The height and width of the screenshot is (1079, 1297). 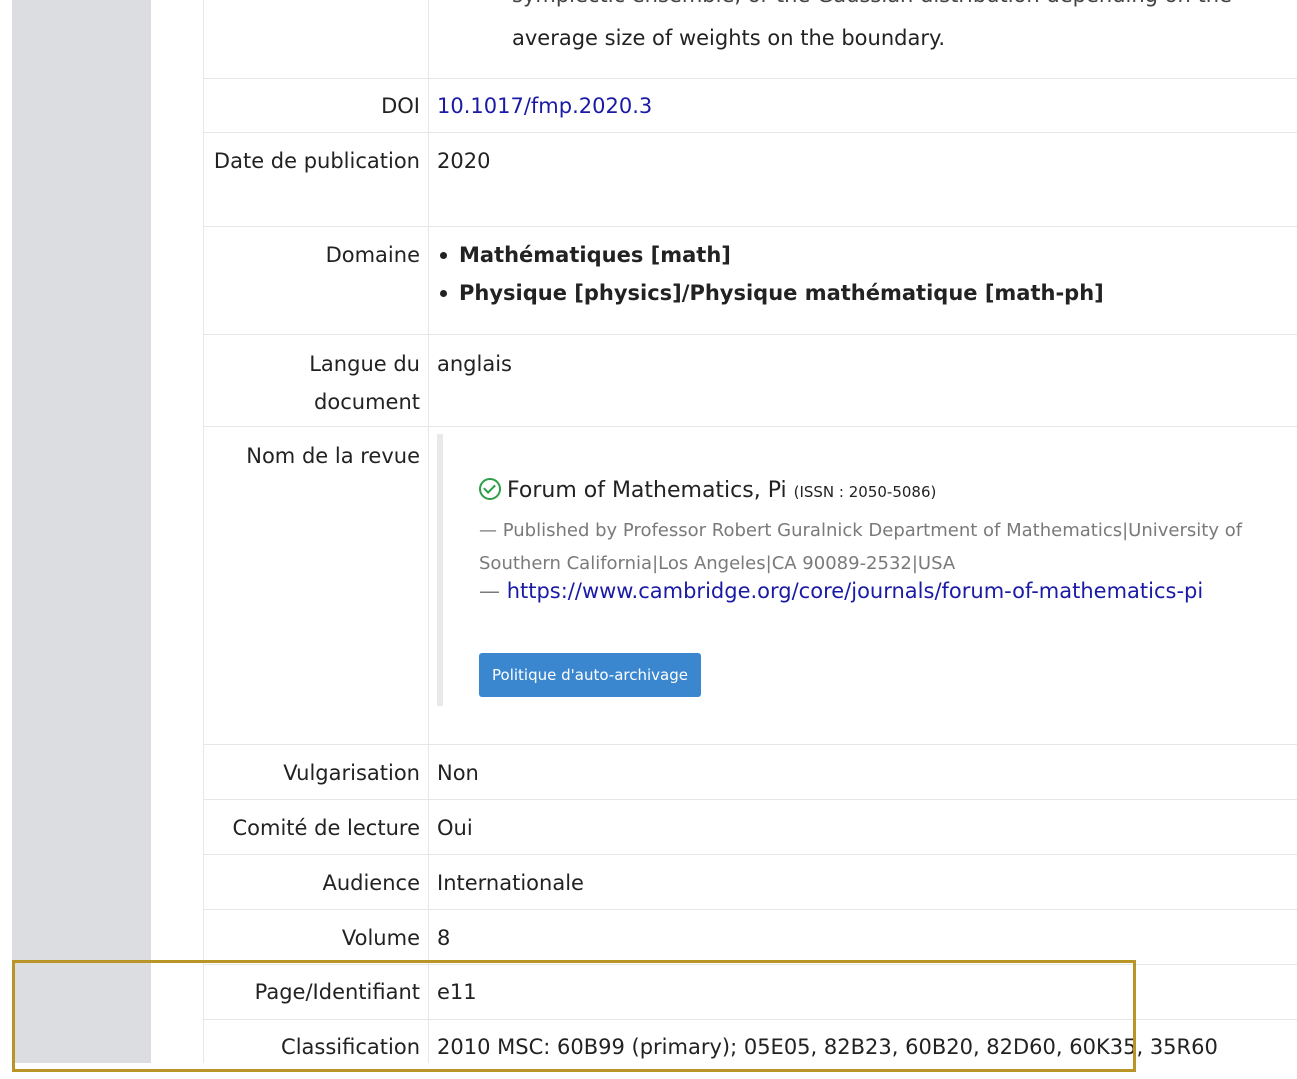 I want to click on check-circle-icon, so click(x=490, y=489).